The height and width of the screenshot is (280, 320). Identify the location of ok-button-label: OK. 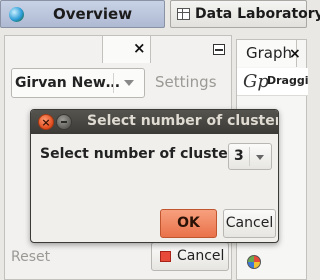
(188, 223).